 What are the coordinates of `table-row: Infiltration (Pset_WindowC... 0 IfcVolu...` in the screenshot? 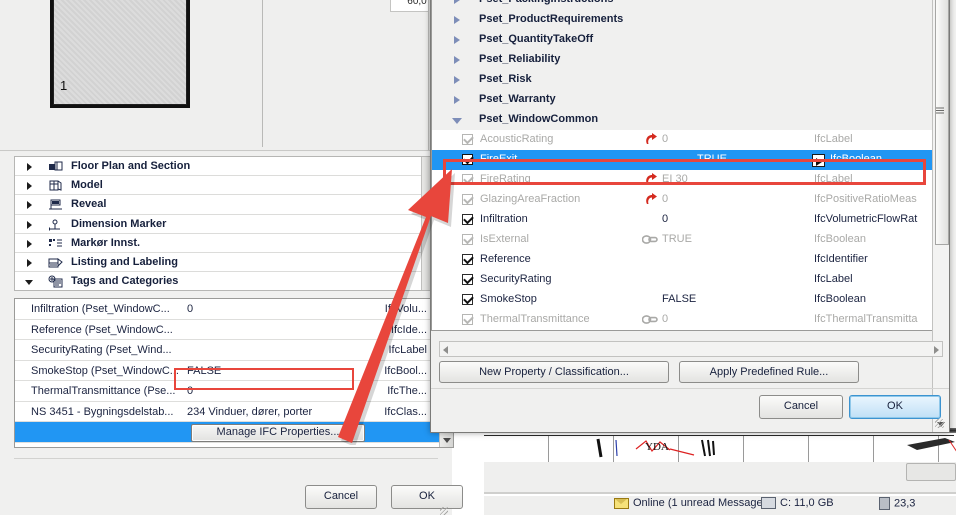 It's located at (234, 309).